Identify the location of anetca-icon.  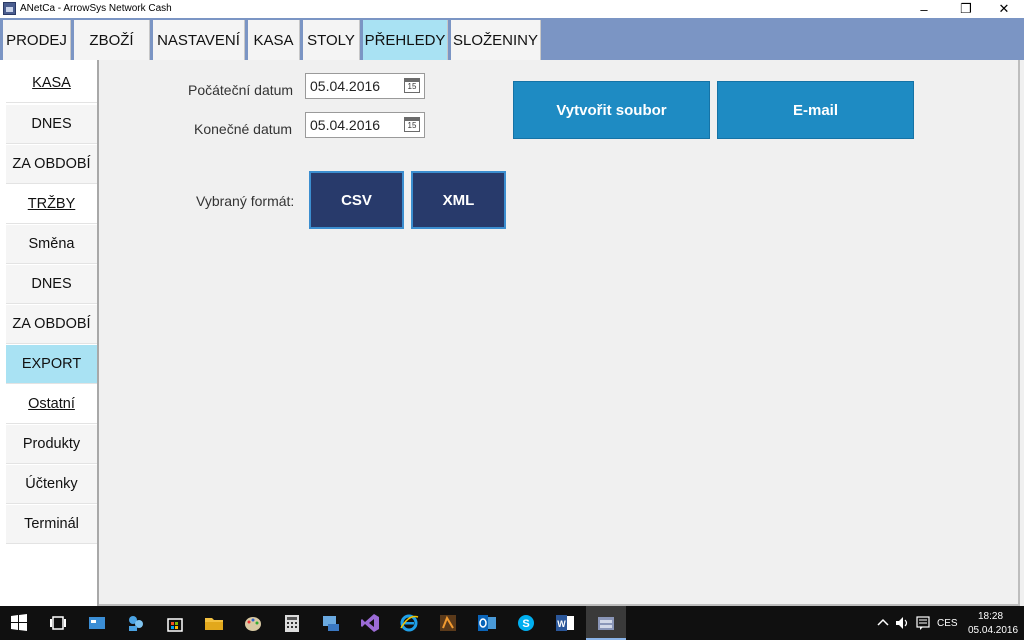
(606, 623).